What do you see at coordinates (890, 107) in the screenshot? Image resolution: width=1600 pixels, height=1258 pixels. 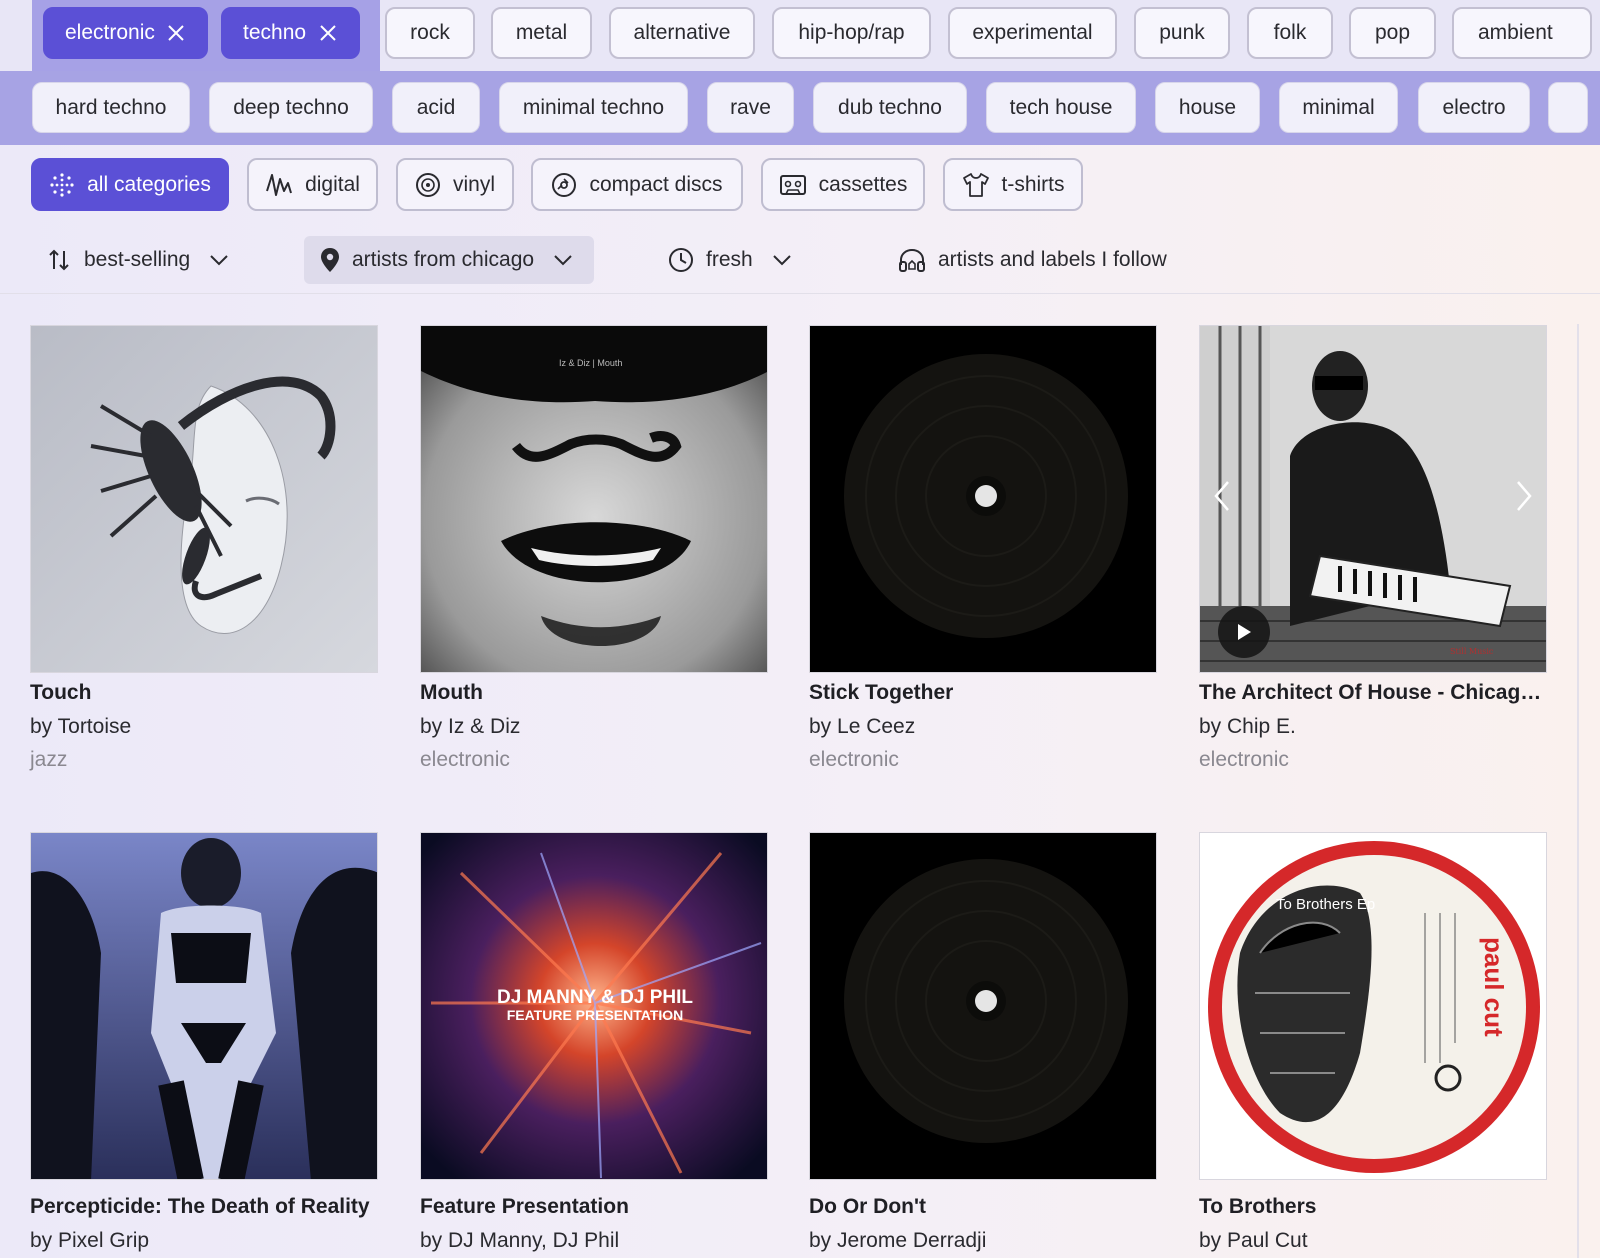 I see `subgenre-tag-dub-techno: dub techno` at bounding box center [890, 107].